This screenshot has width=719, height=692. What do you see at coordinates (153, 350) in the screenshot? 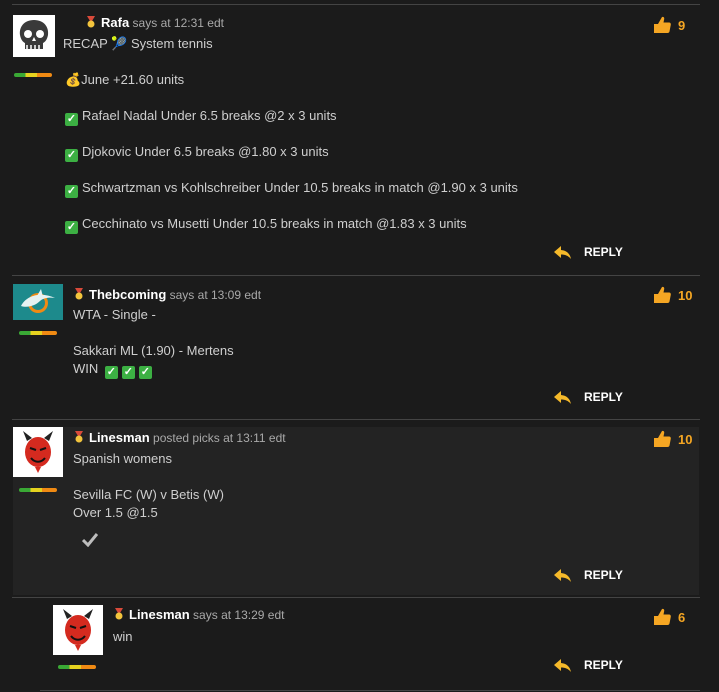
I see `comment-line: Sakkari ML (1.90) - Mertens` at bounding box center [153, 350].